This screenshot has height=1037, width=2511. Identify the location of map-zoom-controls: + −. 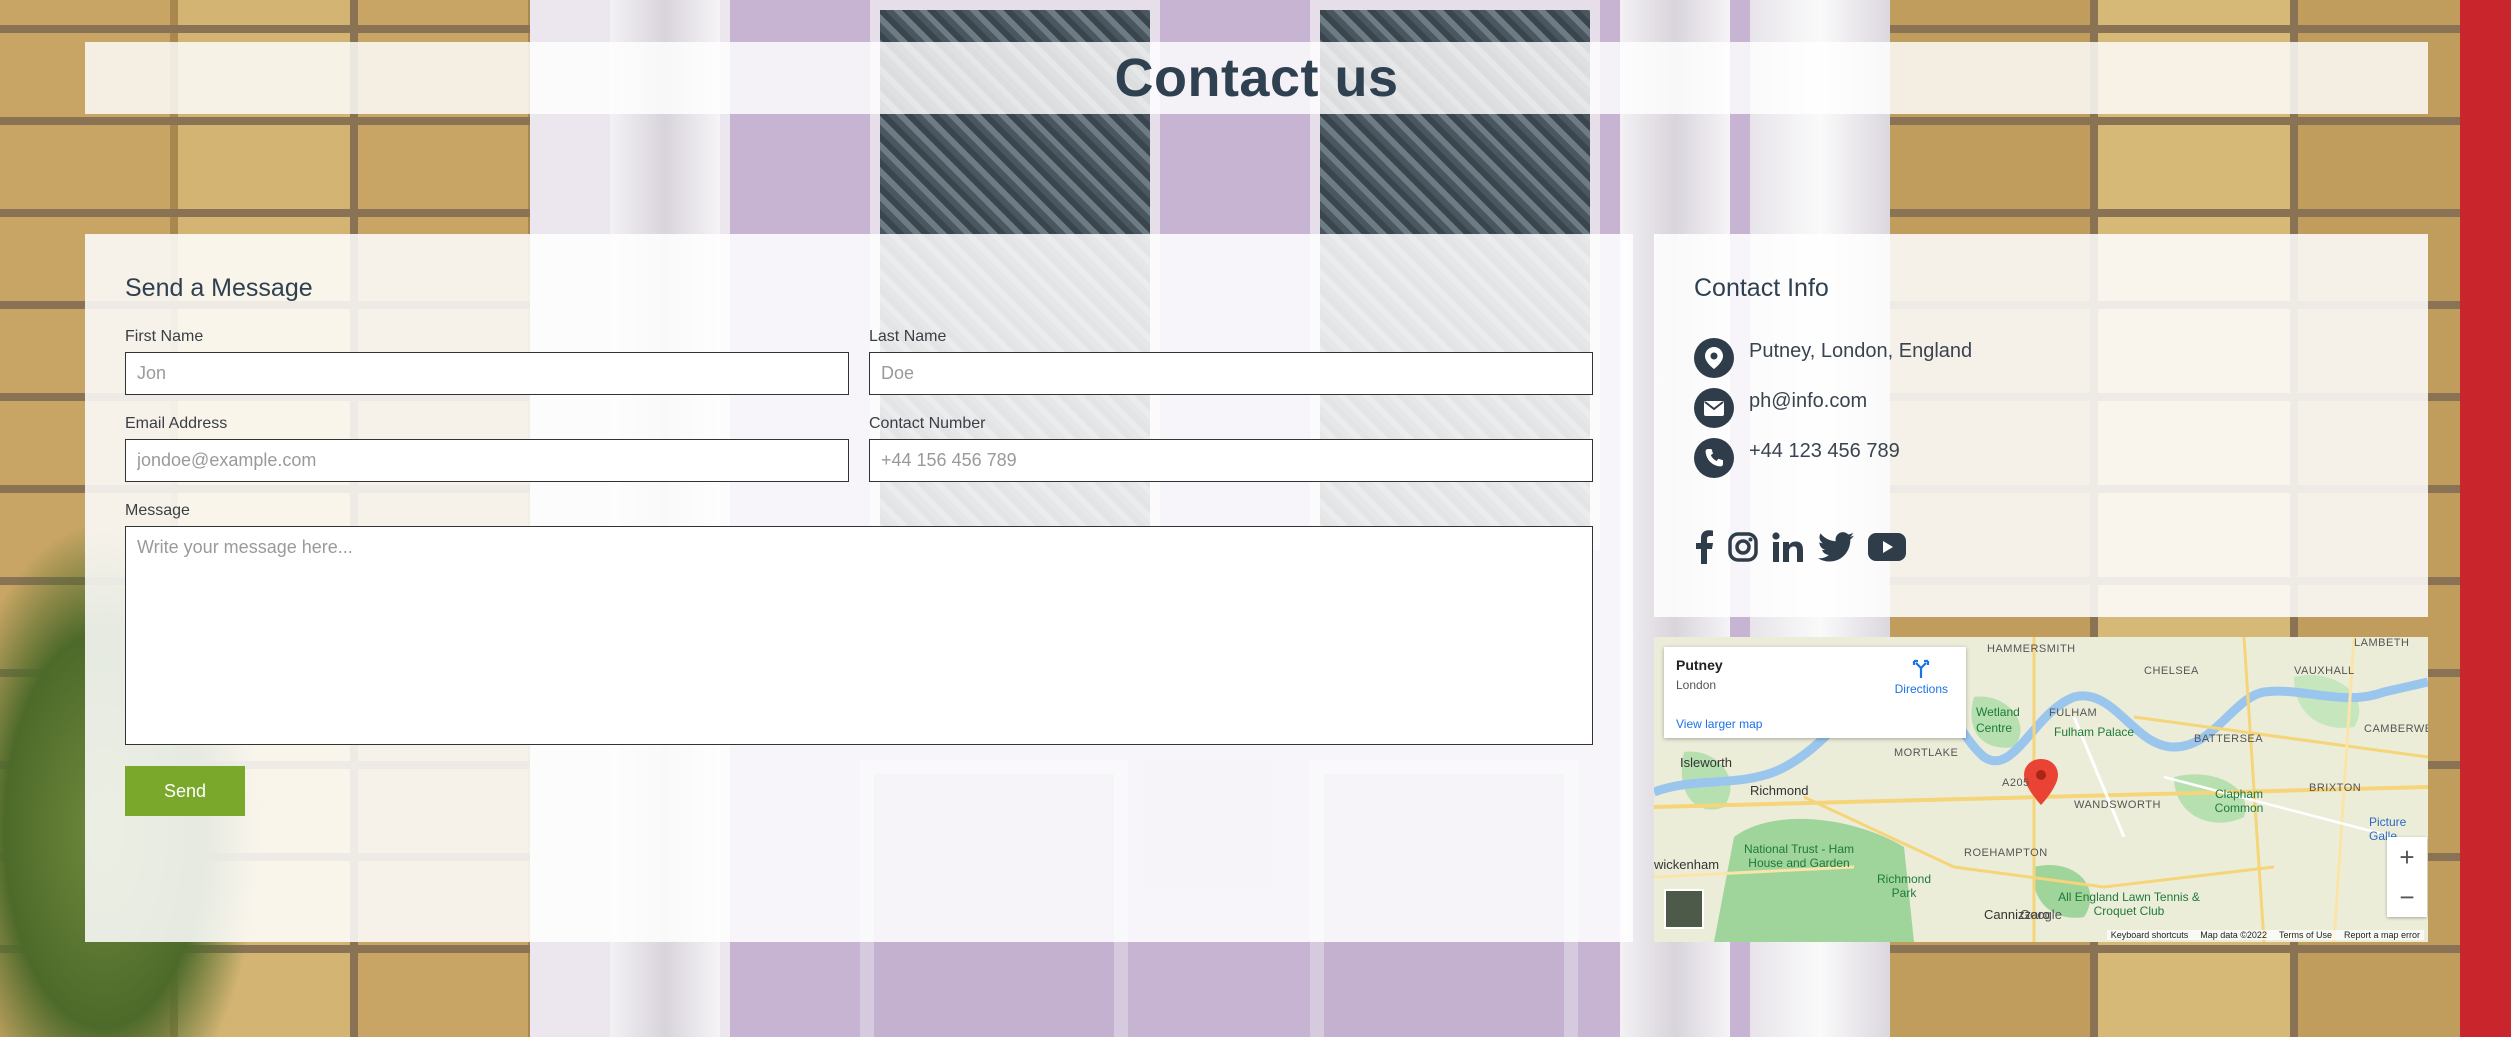
(2407, 877).